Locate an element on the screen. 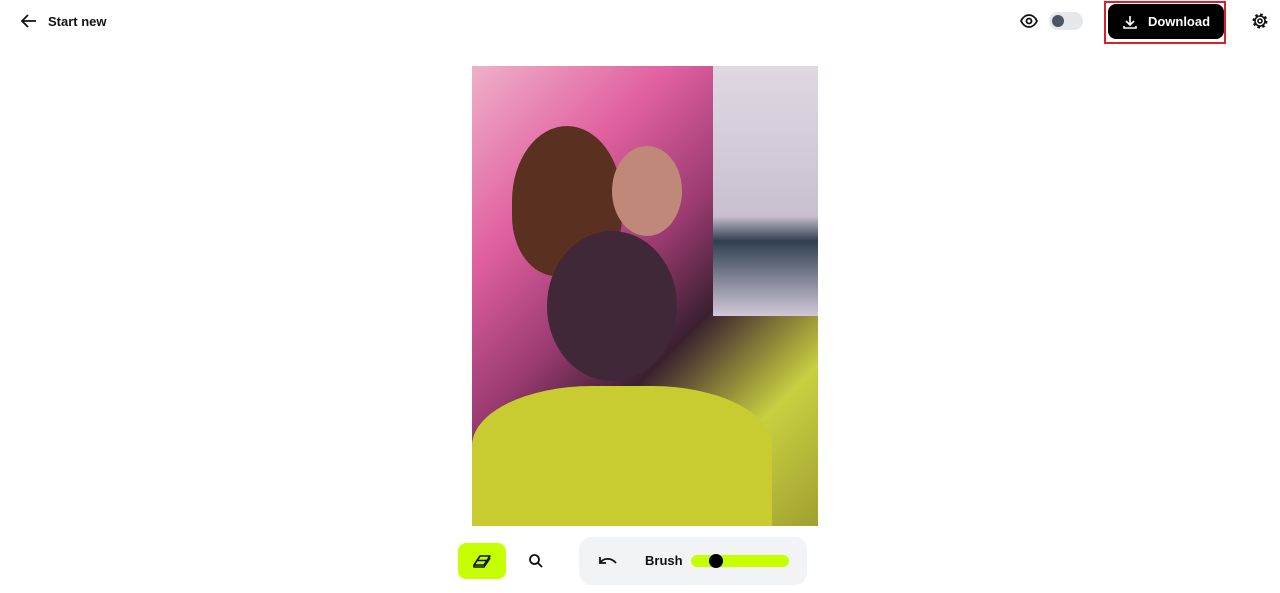 The height and width of the screenshot is (593, 1280). arrow-left-icon is located at coordinates (28, 21).